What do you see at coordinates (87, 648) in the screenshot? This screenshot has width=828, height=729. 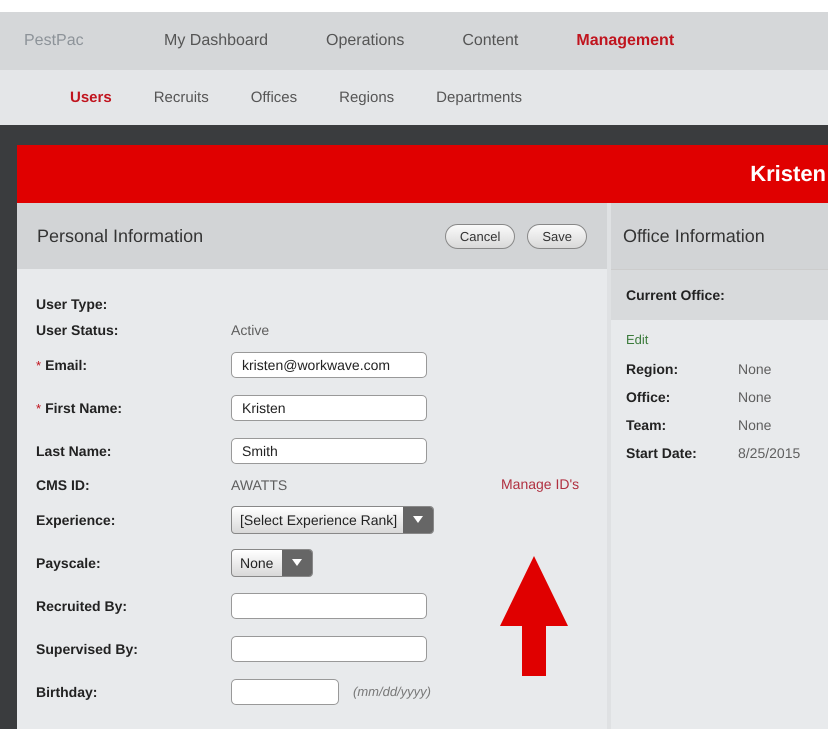 I see `field-label: Supervised By:` at bounding box center [87, 648].